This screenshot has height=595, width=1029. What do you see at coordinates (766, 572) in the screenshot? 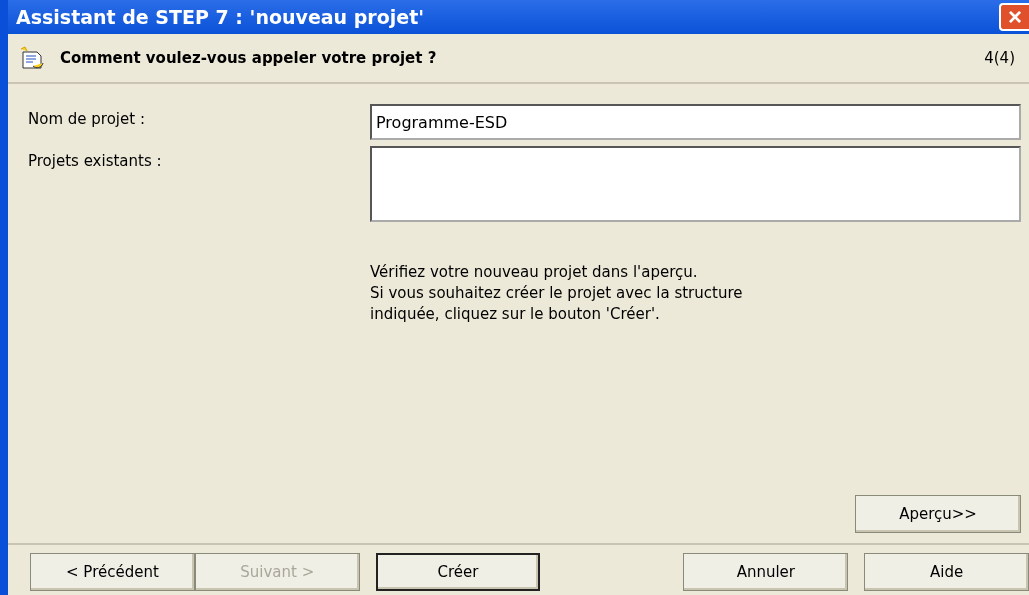
I see `wizard-button: Annuler` at bounding box center [766, 572].